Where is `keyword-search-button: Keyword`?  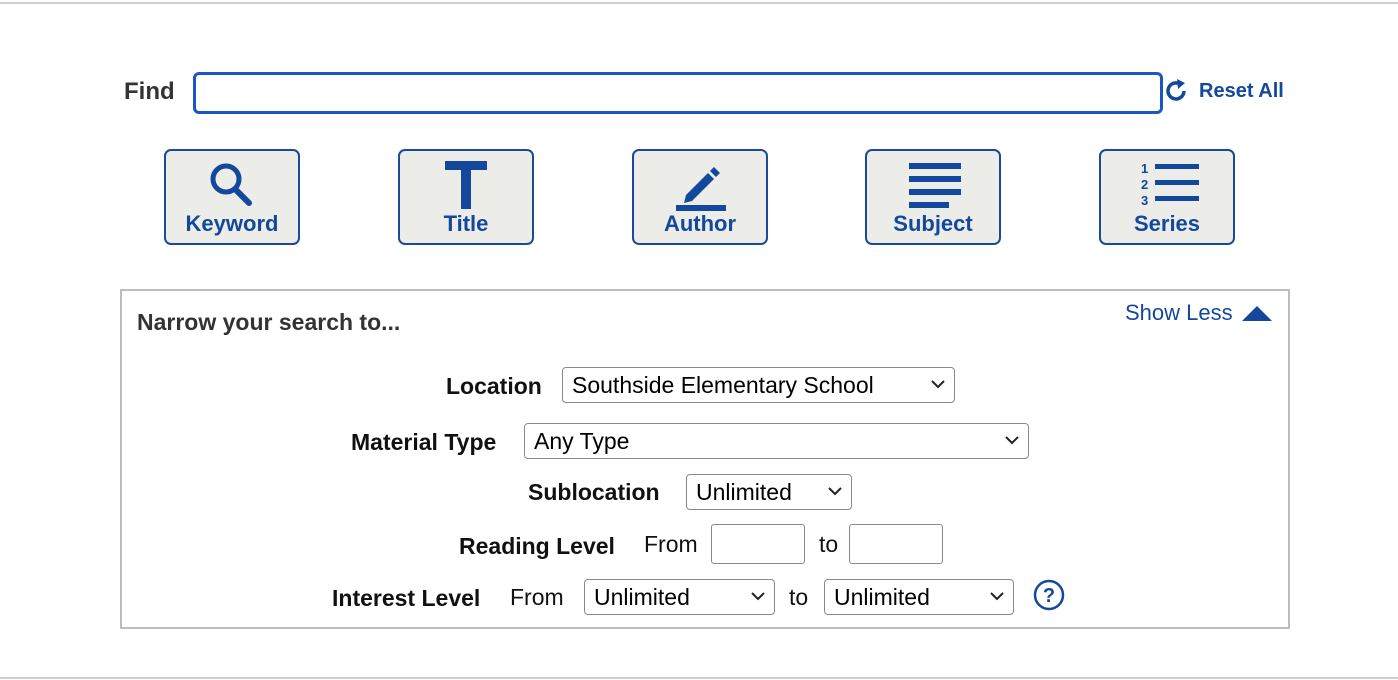
keyword-search-button: Keyword is located at coordinates (232, 197).